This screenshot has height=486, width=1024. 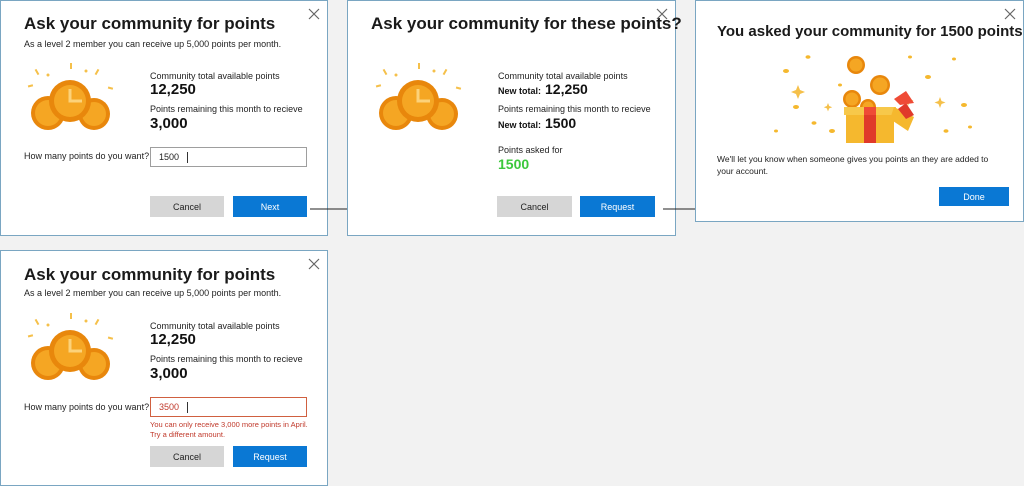 What do you see at coordinates (974, 196) in the screenshot?
I see `done-button: Done` at bounding box center [974, 196].